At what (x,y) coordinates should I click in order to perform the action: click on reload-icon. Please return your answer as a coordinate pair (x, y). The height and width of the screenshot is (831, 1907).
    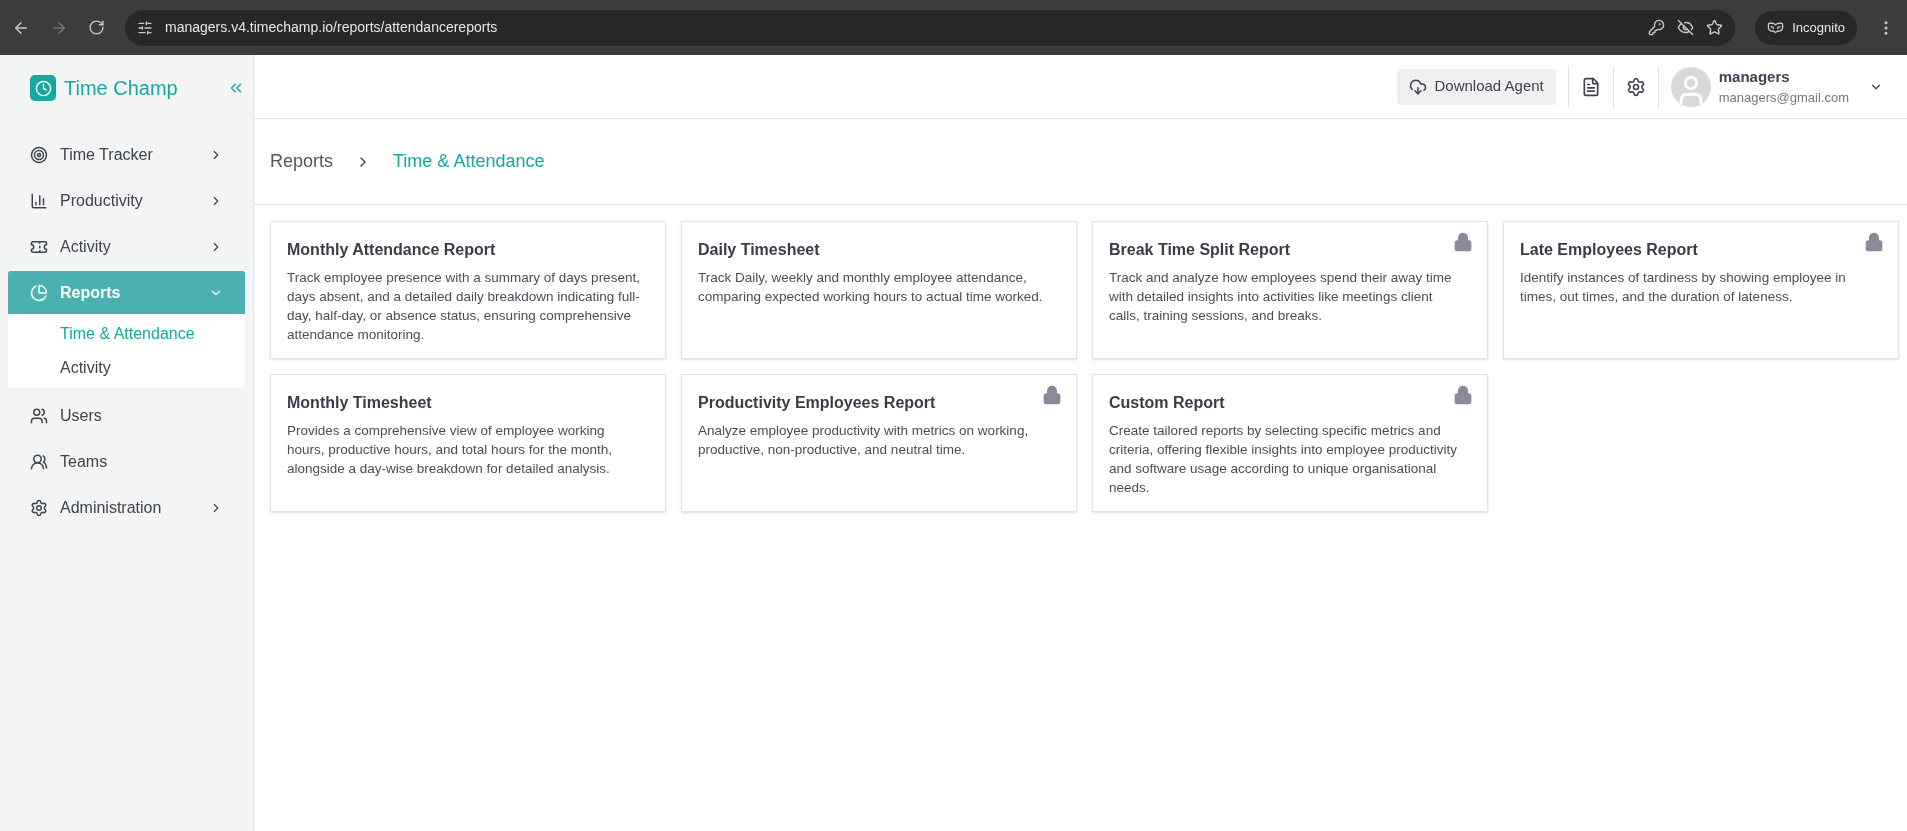
    Looking at the image, I should click on (96, 27).